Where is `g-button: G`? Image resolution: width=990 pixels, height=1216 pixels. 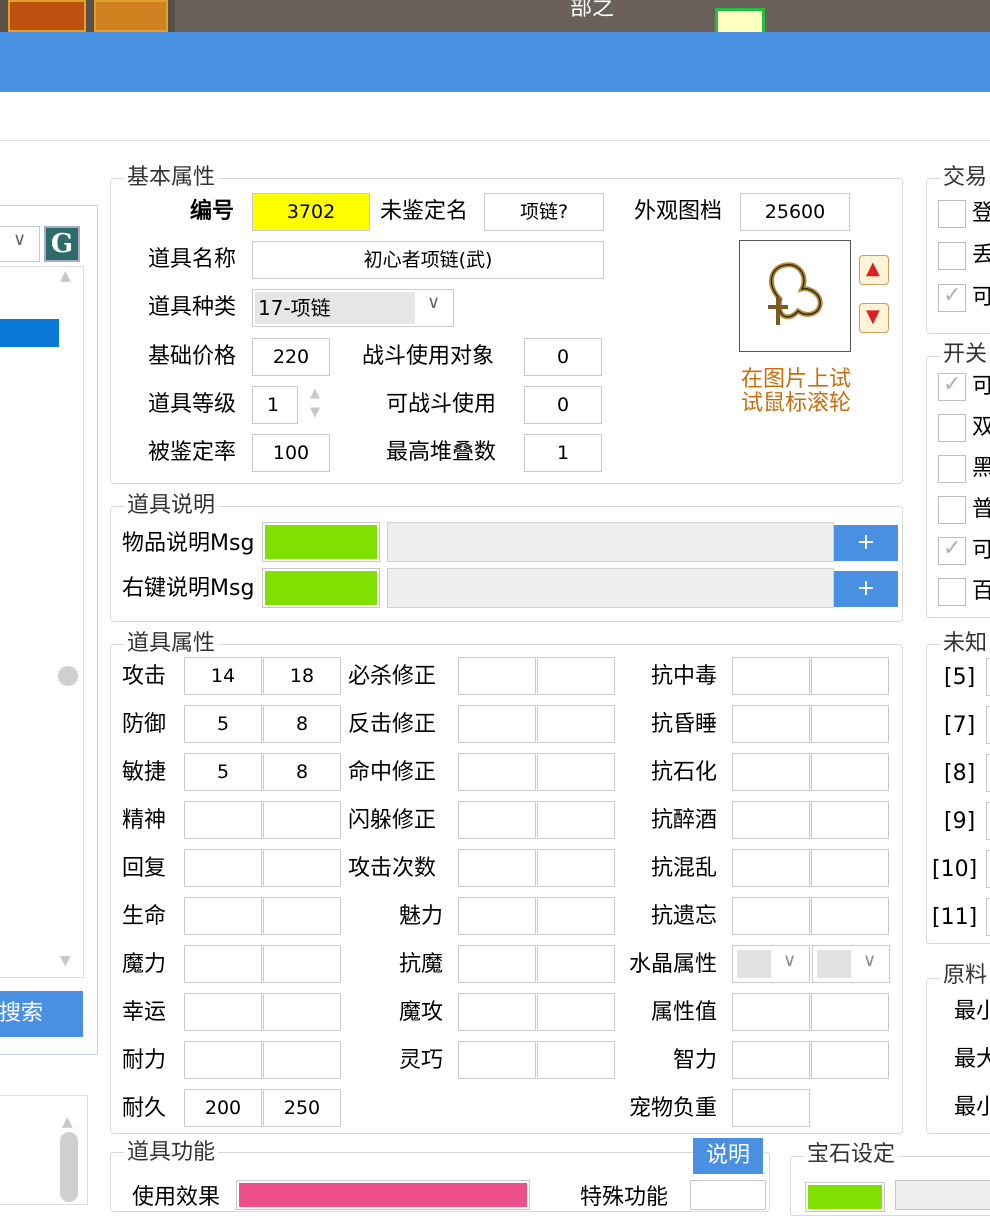
g-button: G is located at coordinates (62, 244).